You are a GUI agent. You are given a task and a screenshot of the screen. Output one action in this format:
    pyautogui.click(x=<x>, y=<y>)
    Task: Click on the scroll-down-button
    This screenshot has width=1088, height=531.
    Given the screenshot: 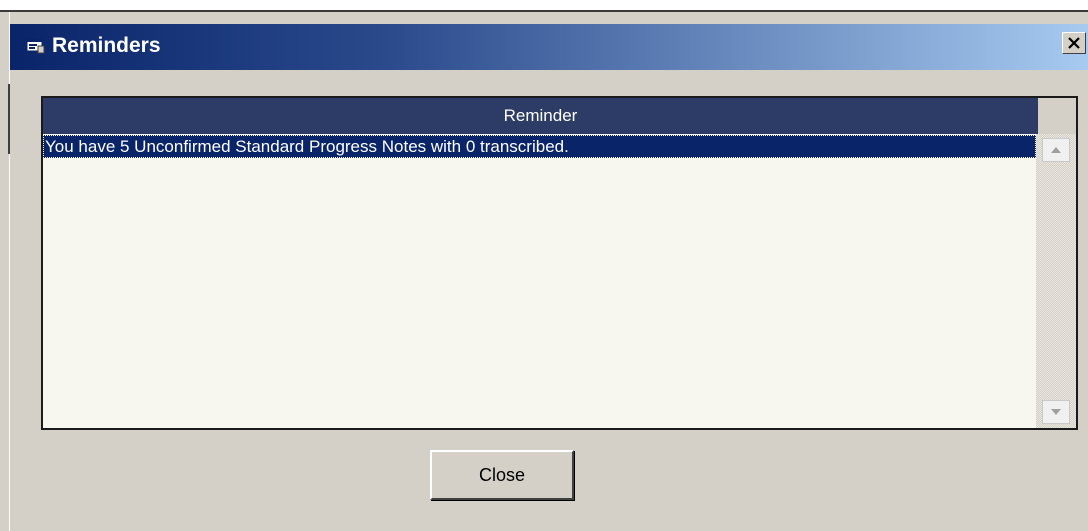 What is the action you would take?
    pyautogui.click(x=1056, y=412)
    